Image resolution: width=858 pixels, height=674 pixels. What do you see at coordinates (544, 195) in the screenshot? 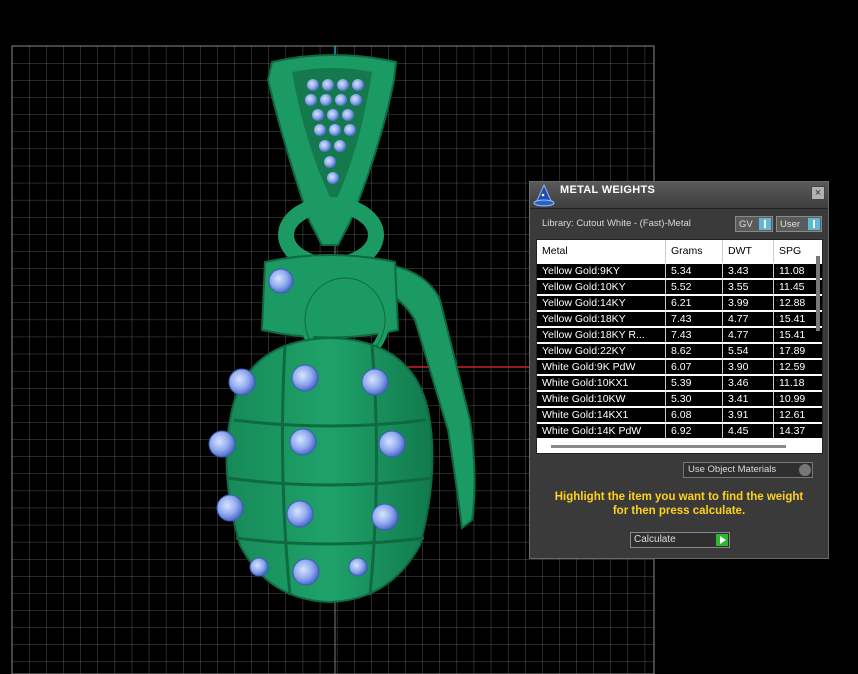
I see `wizard-hat-icon` at bounding box center [544, 195].